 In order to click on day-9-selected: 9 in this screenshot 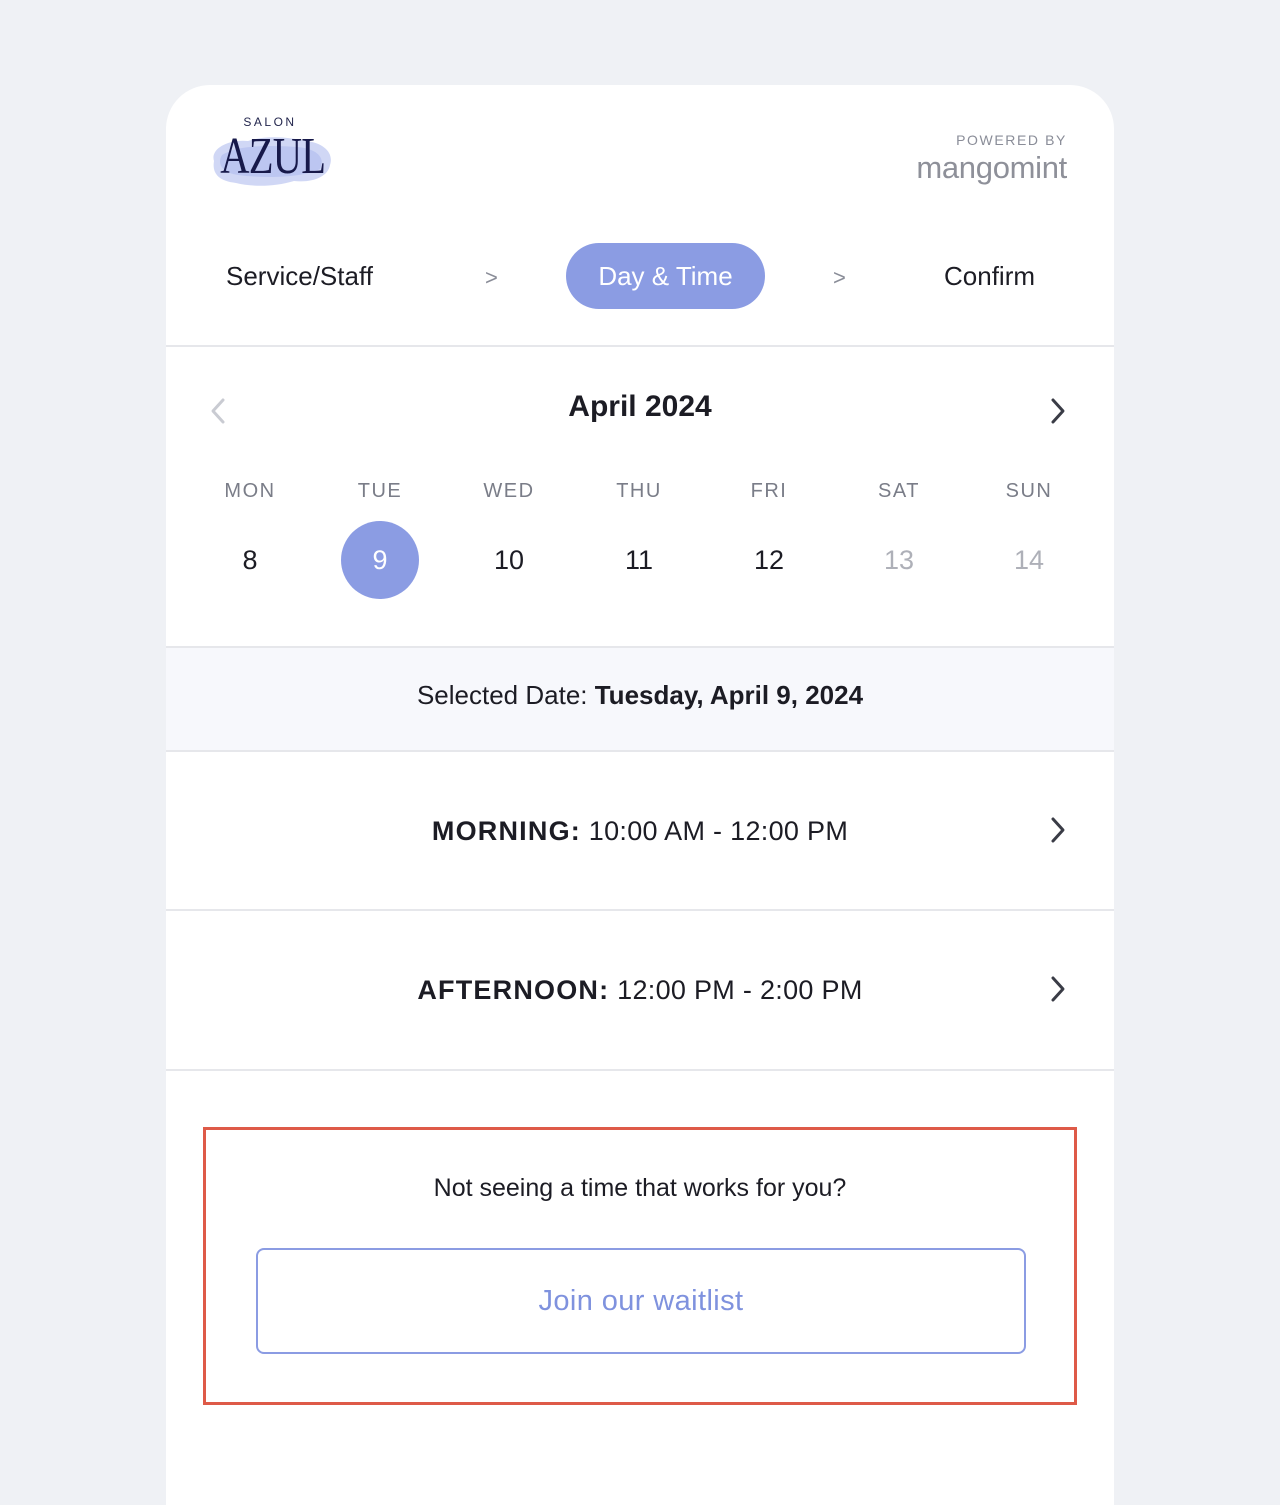, I will do `click(380, 560)`.